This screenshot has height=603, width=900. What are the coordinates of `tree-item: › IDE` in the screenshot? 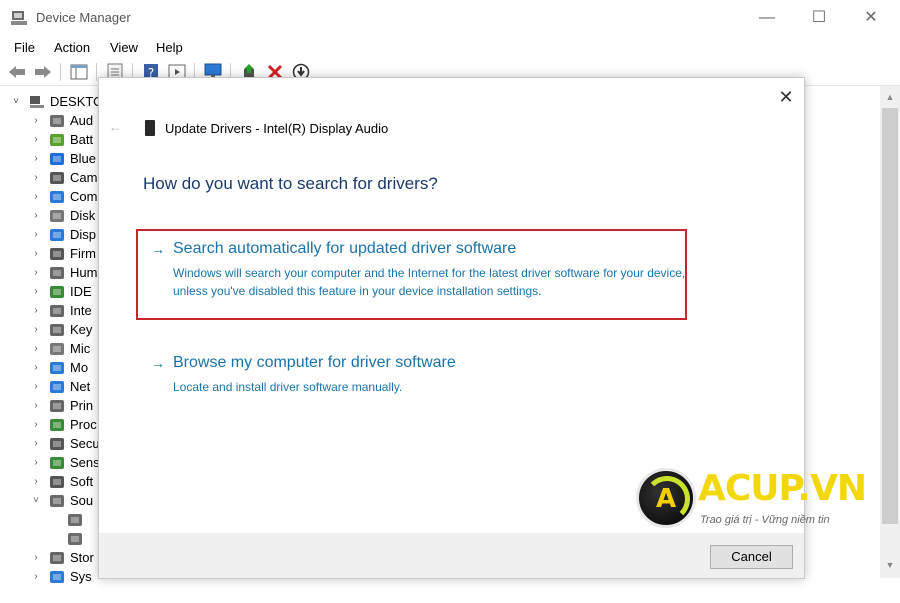 It's located at (61, 291).